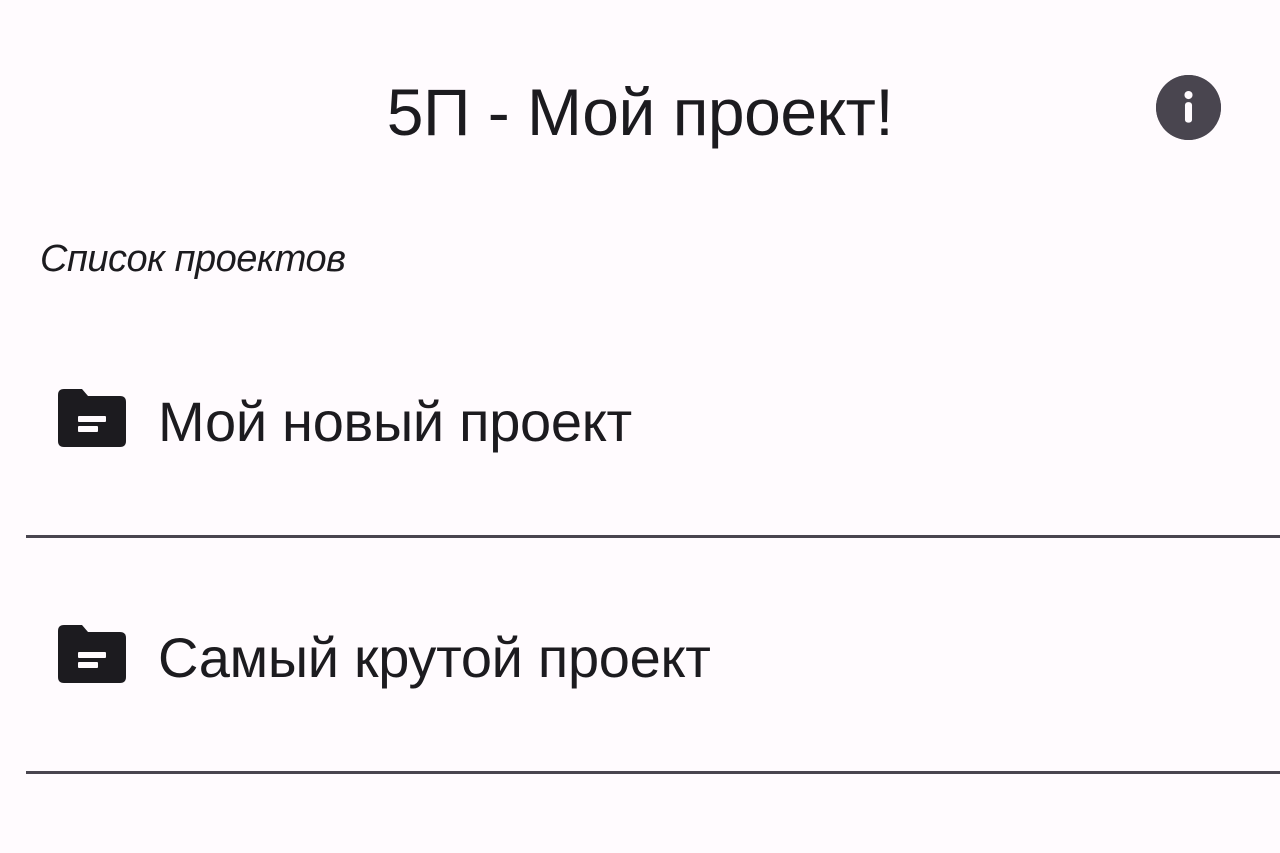  I want to click on info-icon, so click(1188, 107).